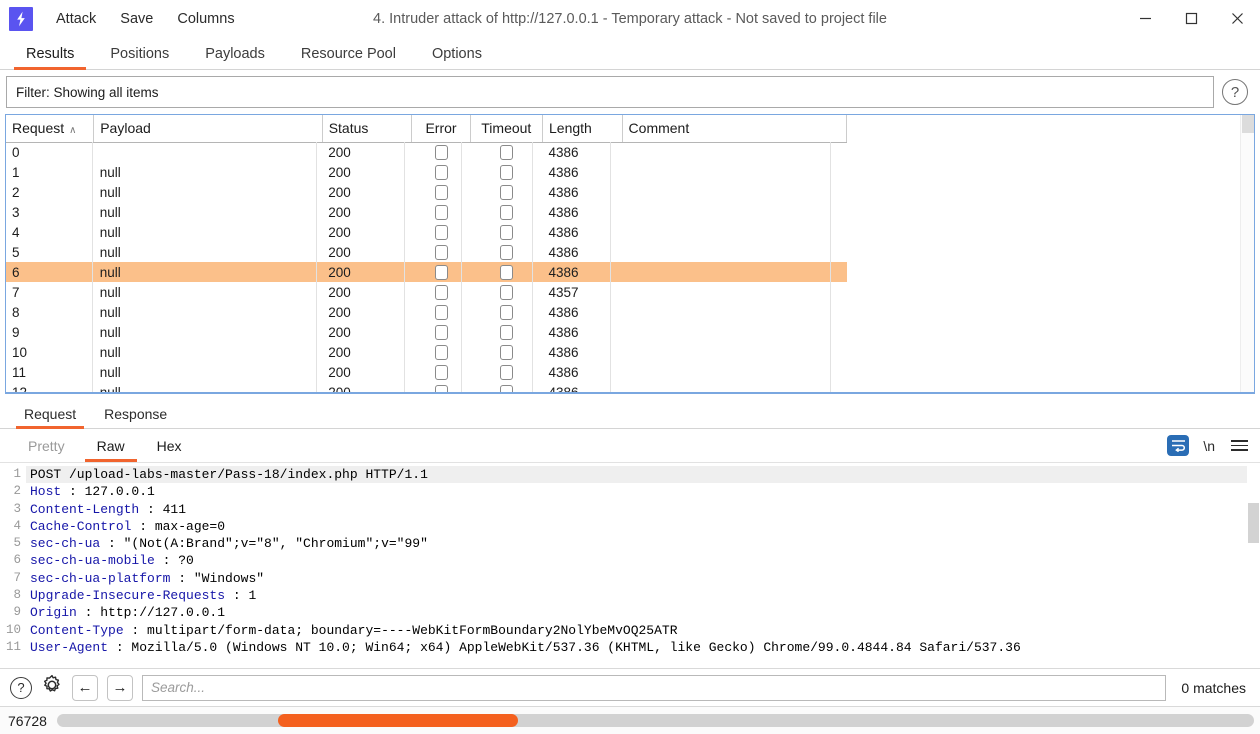 The image size is (1260, 734). I want to click on header-value: : 127.0.0.1, so click(108, 492).